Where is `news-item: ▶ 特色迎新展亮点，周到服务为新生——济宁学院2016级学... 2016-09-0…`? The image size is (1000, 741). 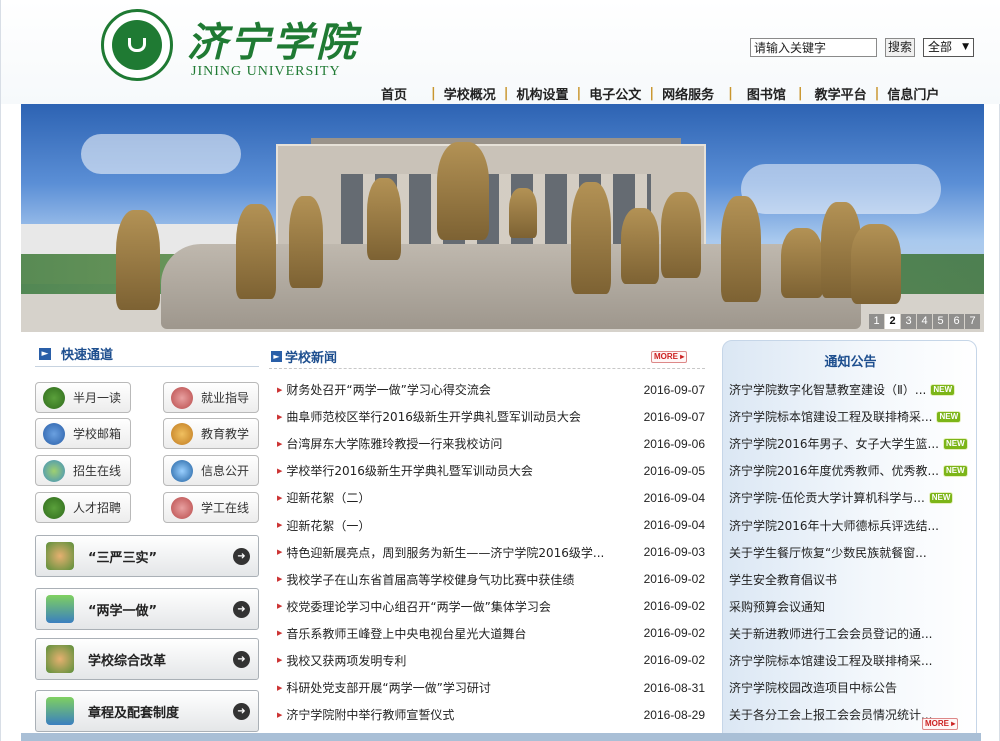 news-item: ▶ 特色迎新展亮点，周到服务为新生——济宁学院2016级学... 2016-09-0… is located at coordinates (491, 552).